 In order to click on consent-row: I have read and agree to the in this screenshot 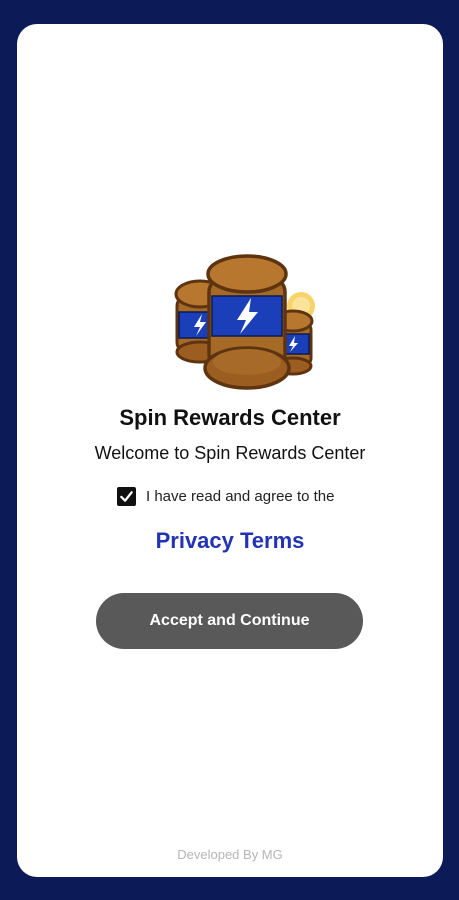, I will do `click(225, 496)`.